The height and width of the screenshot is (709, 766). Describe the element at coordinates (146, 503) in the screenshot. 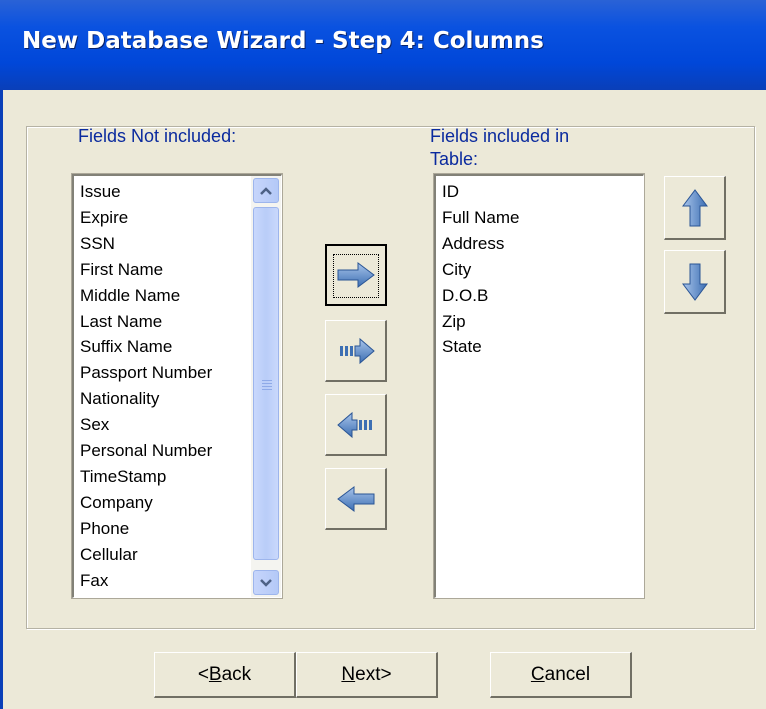

I see `list-item: Company` at that location.